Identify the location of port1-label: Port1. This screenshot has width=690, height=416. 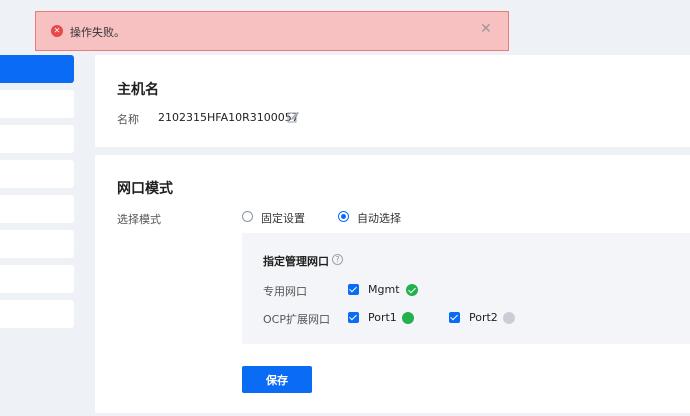
(382, 317).